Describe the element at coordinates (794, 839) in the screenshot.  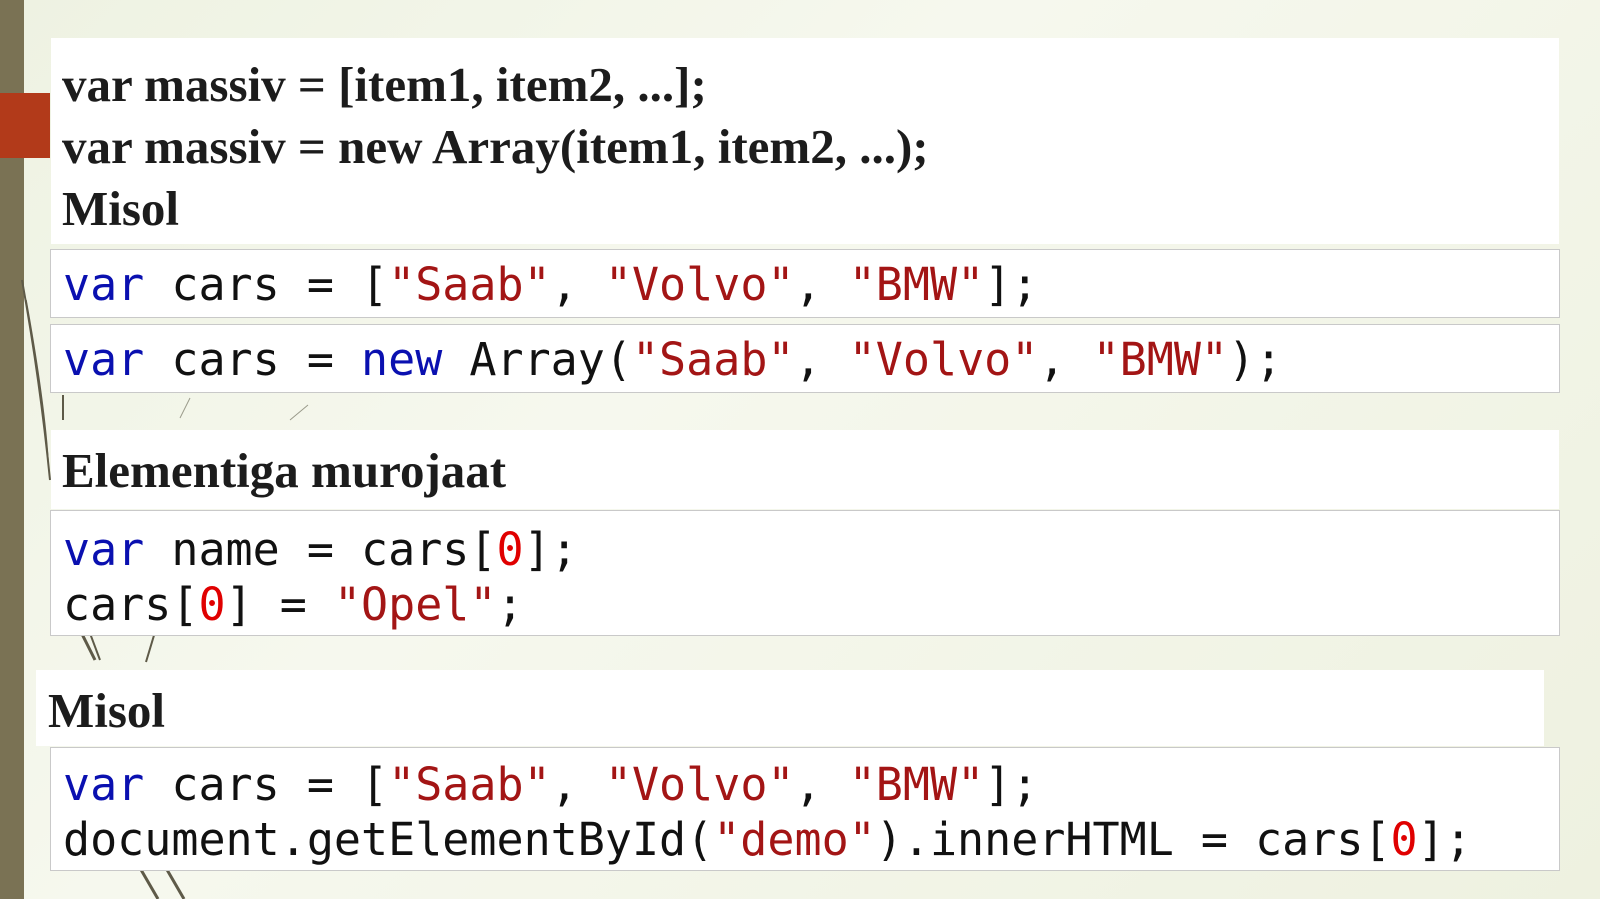
I see `string-token: "demo"` at that location.